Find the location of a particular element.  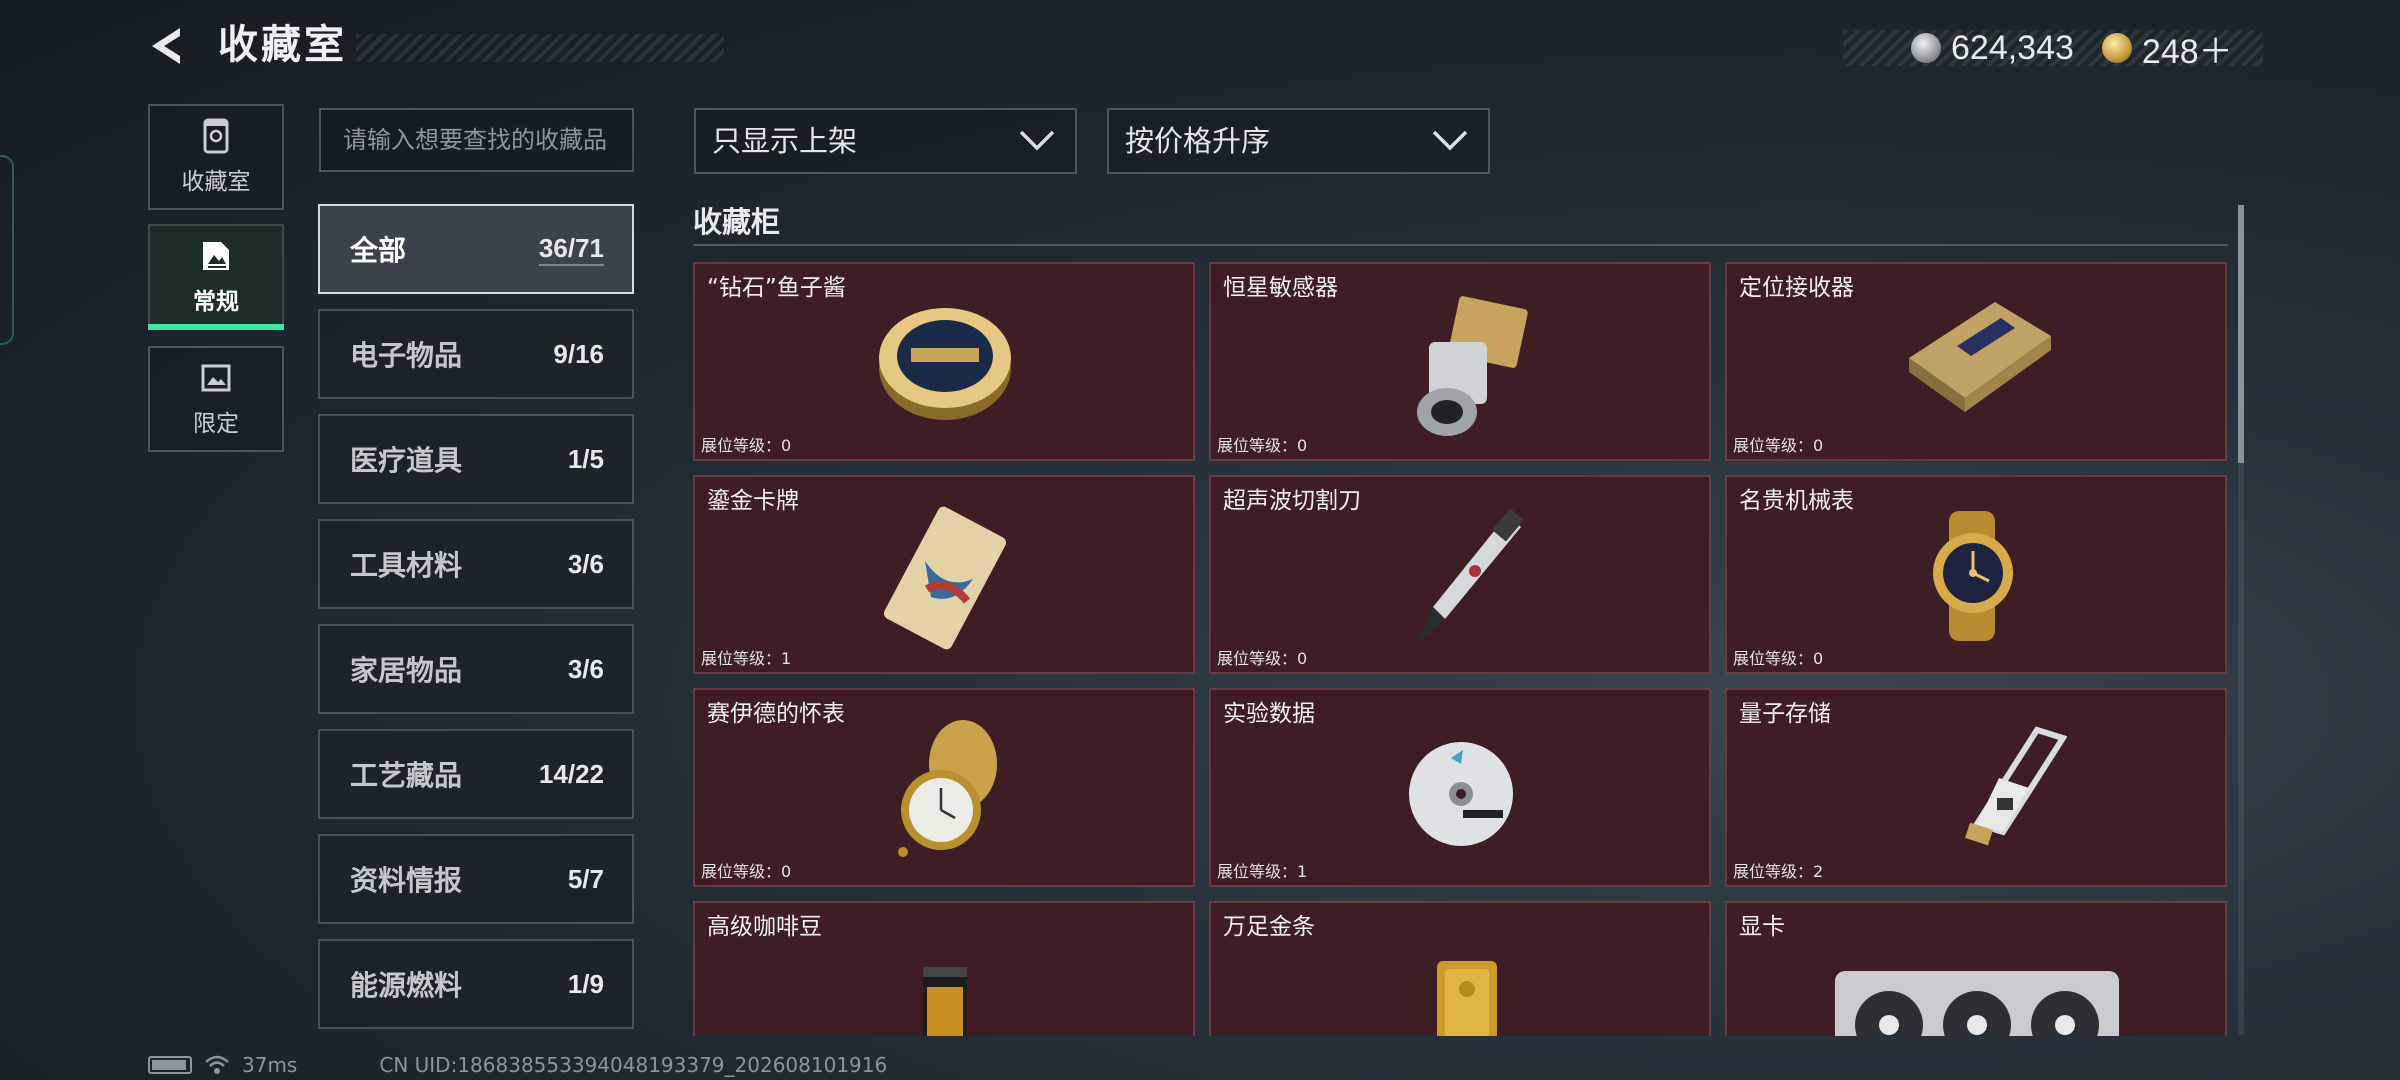

item-name: 鎏金卡牌 is located at coordinates (753, 501).